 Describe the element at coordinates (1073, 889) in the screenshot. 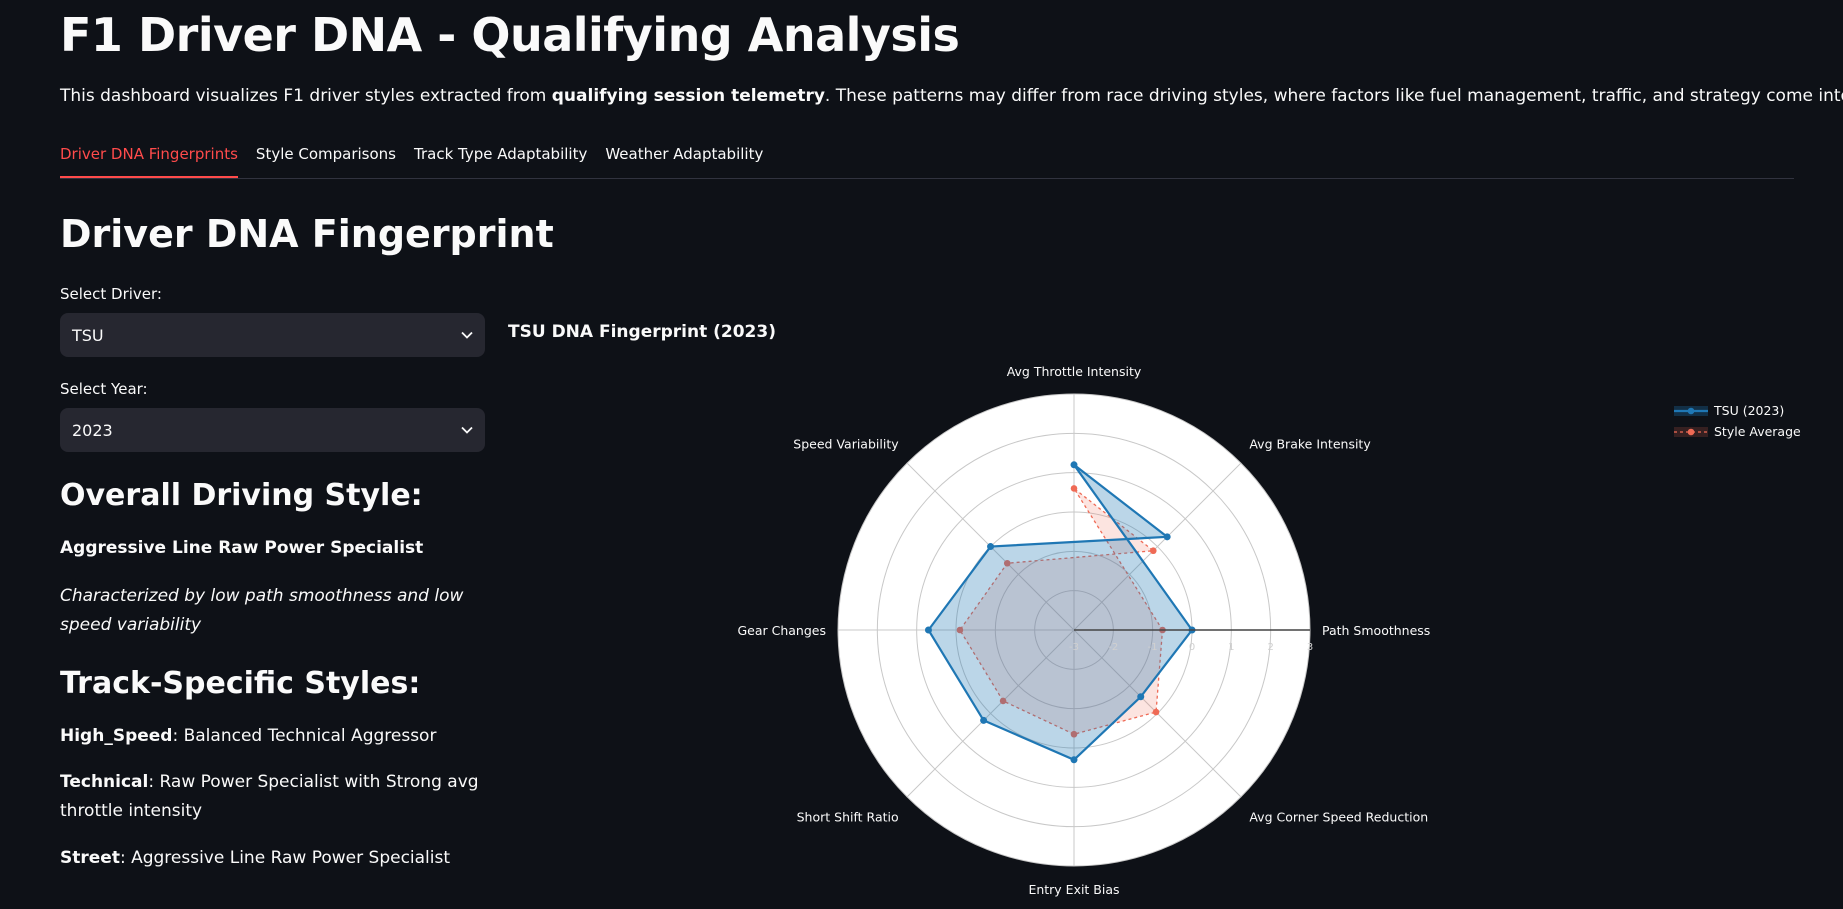

I see `radar-axis-label: Entry Exit Bias` at that location.